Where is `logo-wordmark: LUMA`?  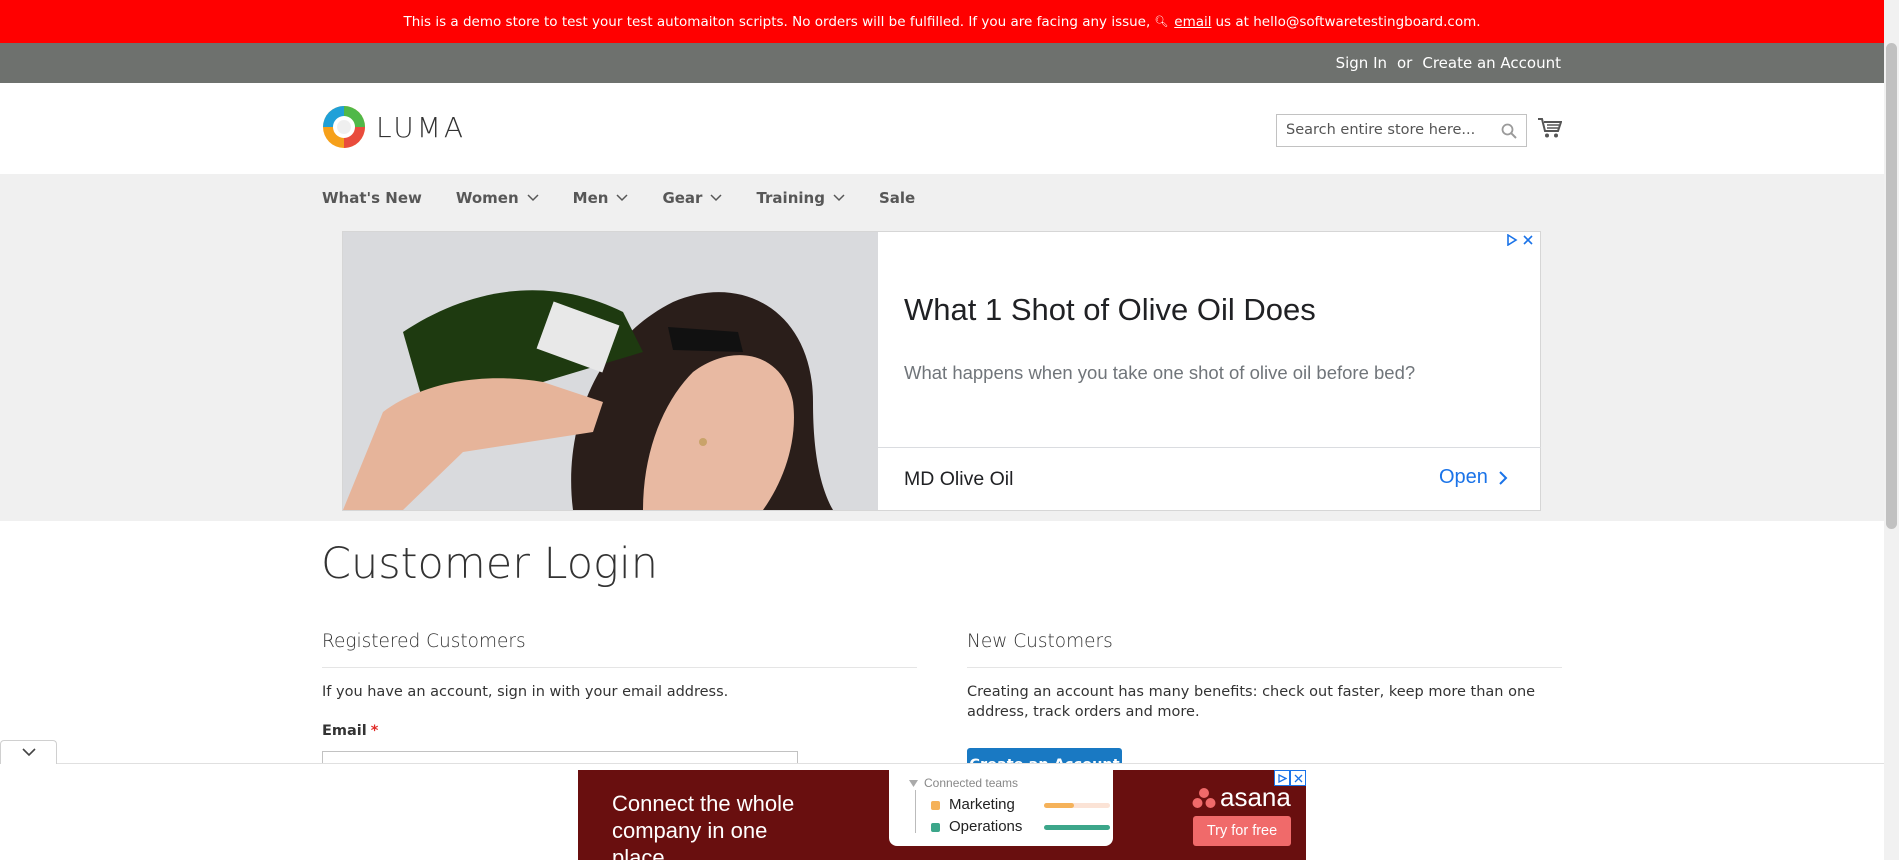
logo-wordmark: LUMA is located at coordinates (421, 127).